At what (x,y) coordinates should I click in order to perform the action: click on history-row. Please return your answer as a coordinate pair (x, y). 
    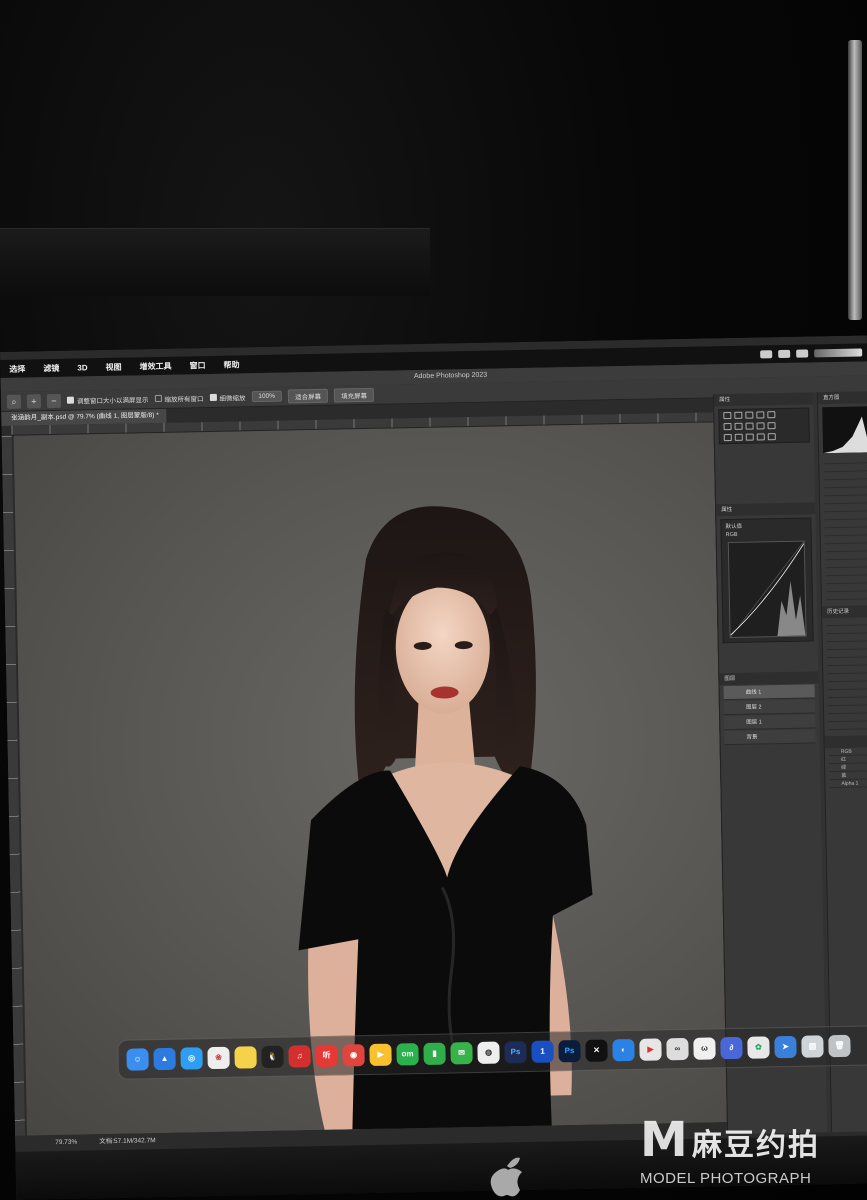
    Looking at the image, I should click on (847, 725).